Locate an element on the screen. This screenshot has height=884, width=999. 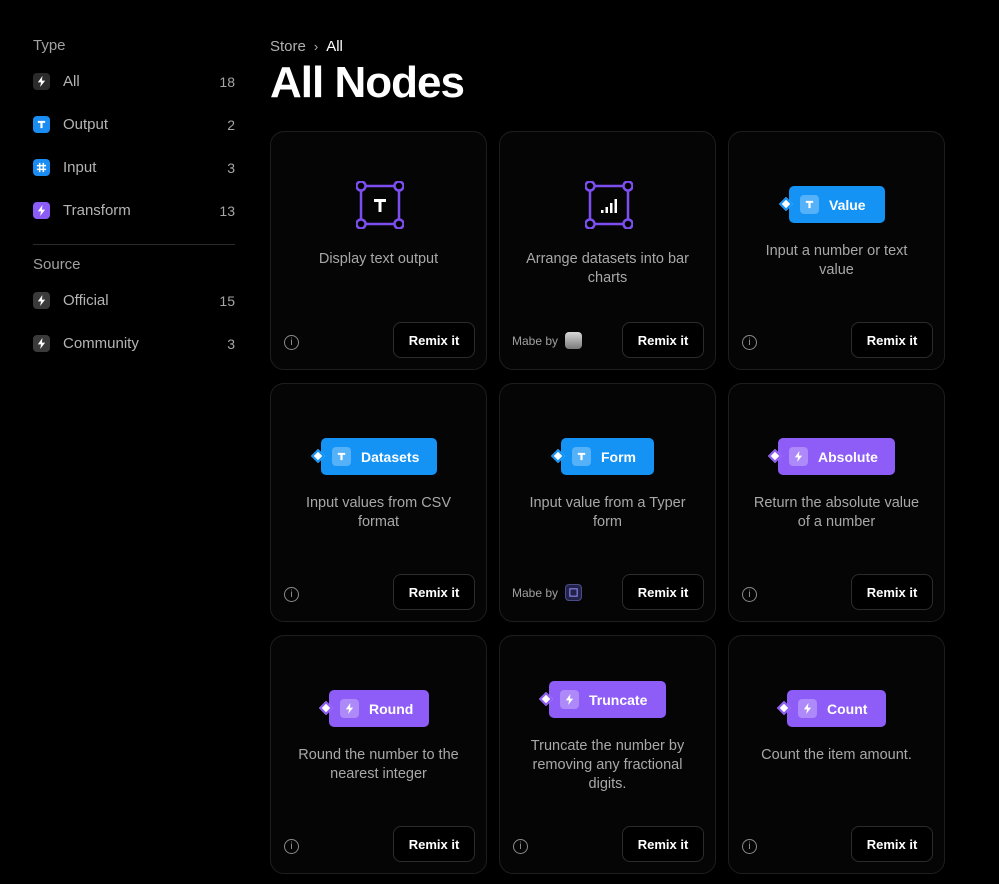
node-pill-label: Form is located at coordinates (618, 456).